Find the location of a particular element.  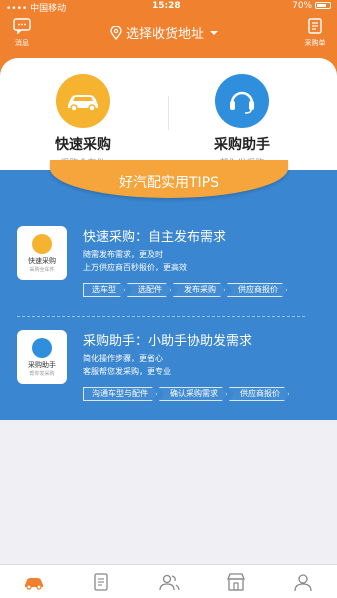

user-icon is located at coordinates (303, 582).